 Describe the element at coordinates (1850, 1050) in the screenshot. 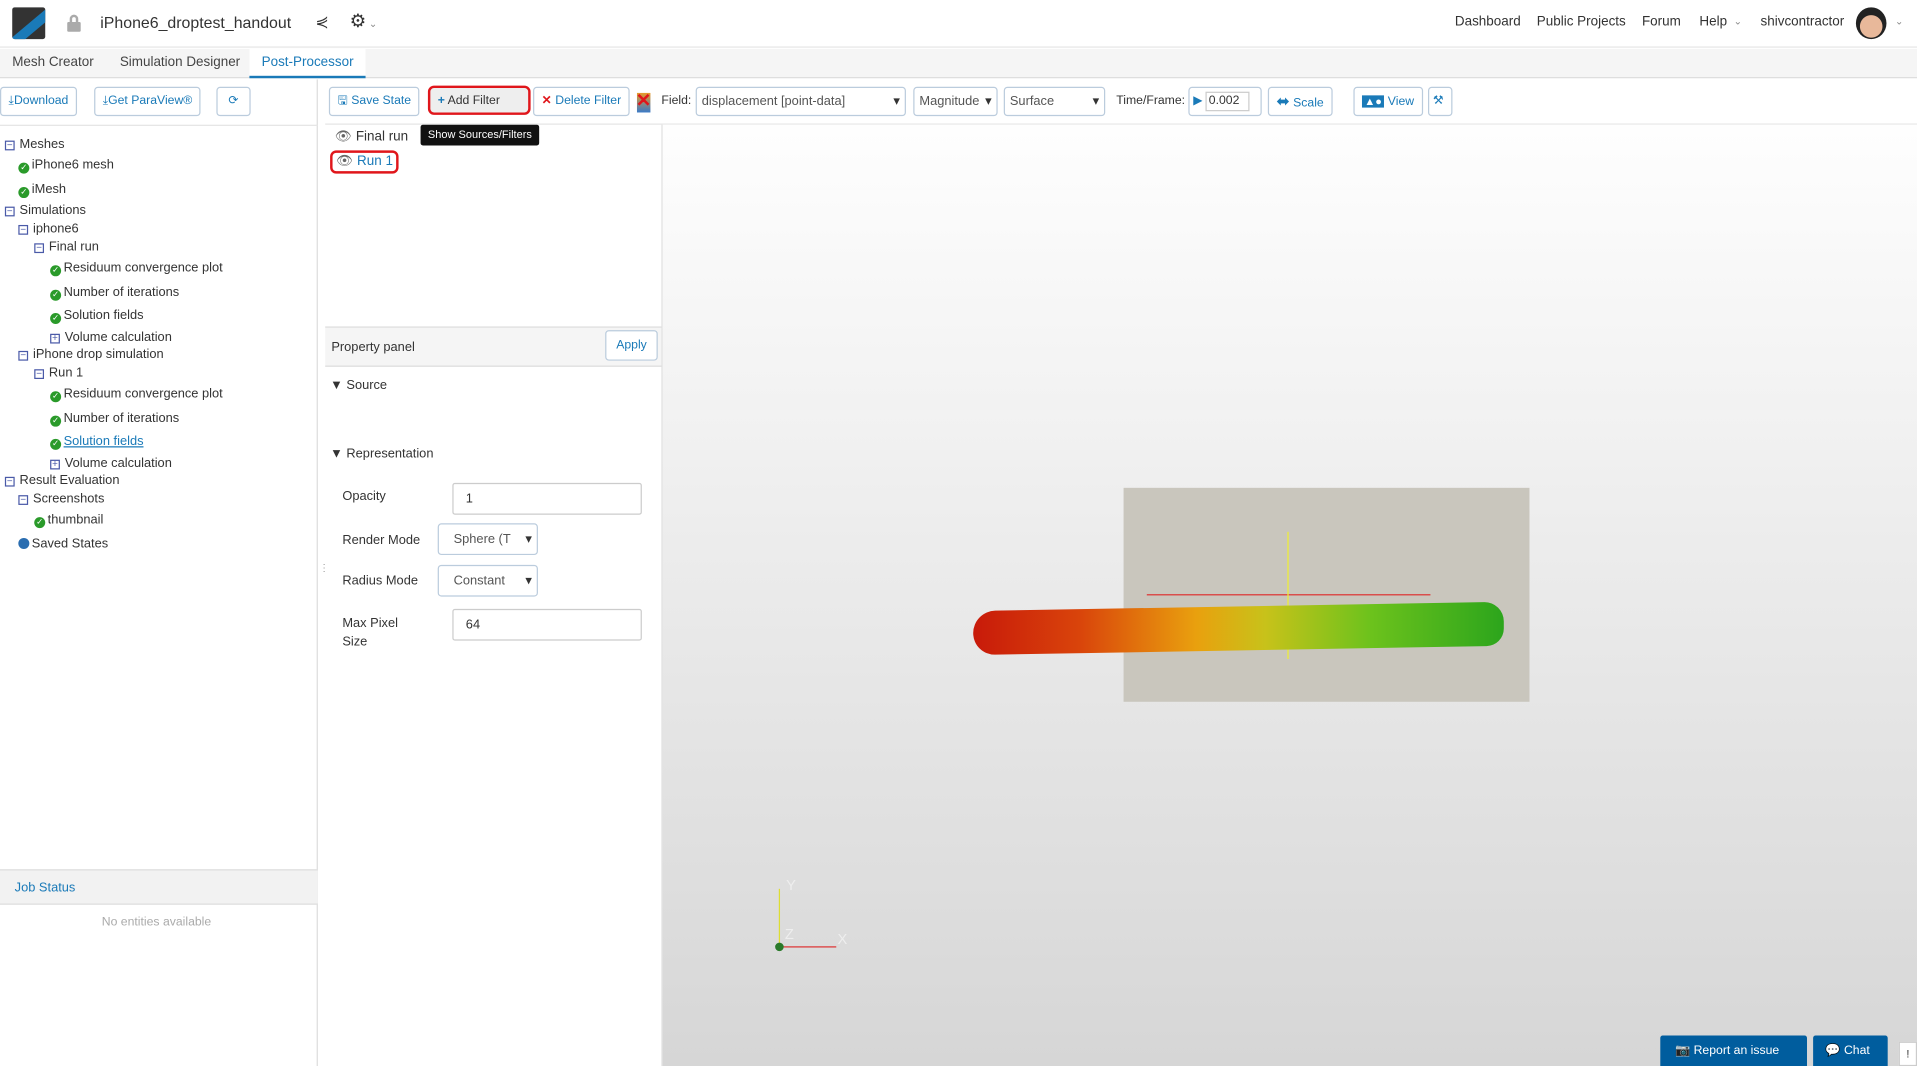

I see `chat-button: 💬 Chat` at that location.